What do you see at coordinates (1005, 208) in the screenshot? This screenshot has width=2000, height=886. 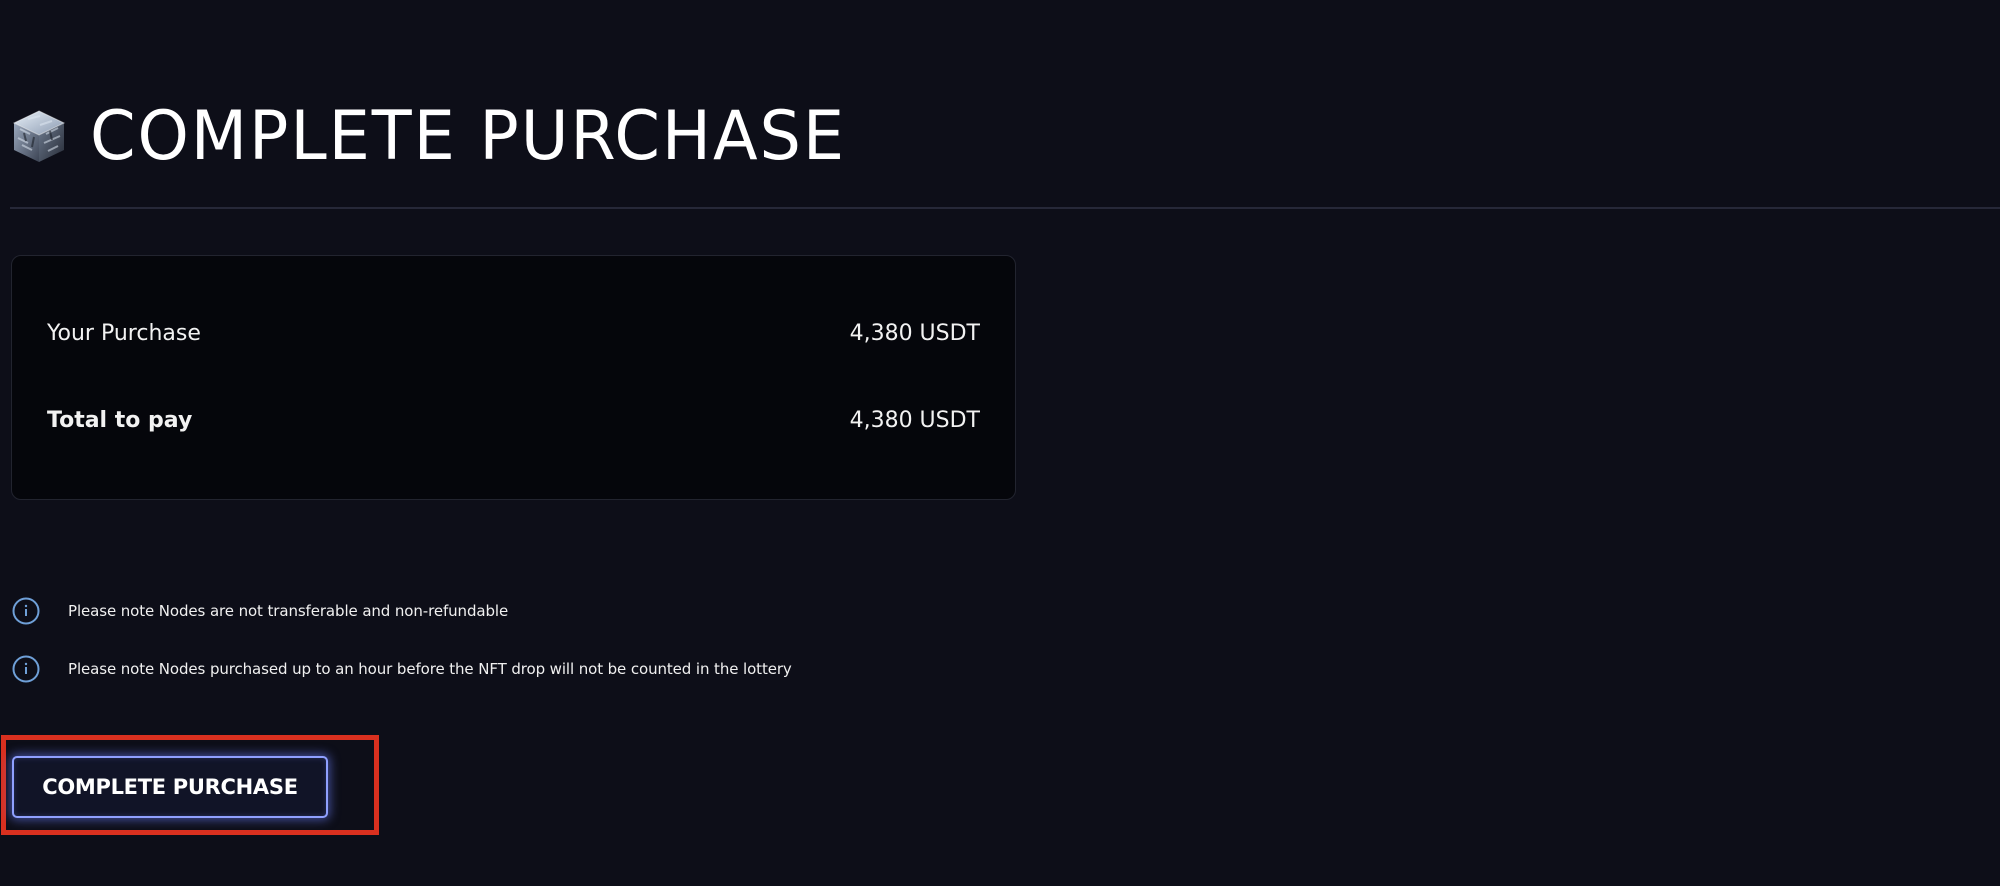 I see `header-divider` at bounding box center [1005, 208].